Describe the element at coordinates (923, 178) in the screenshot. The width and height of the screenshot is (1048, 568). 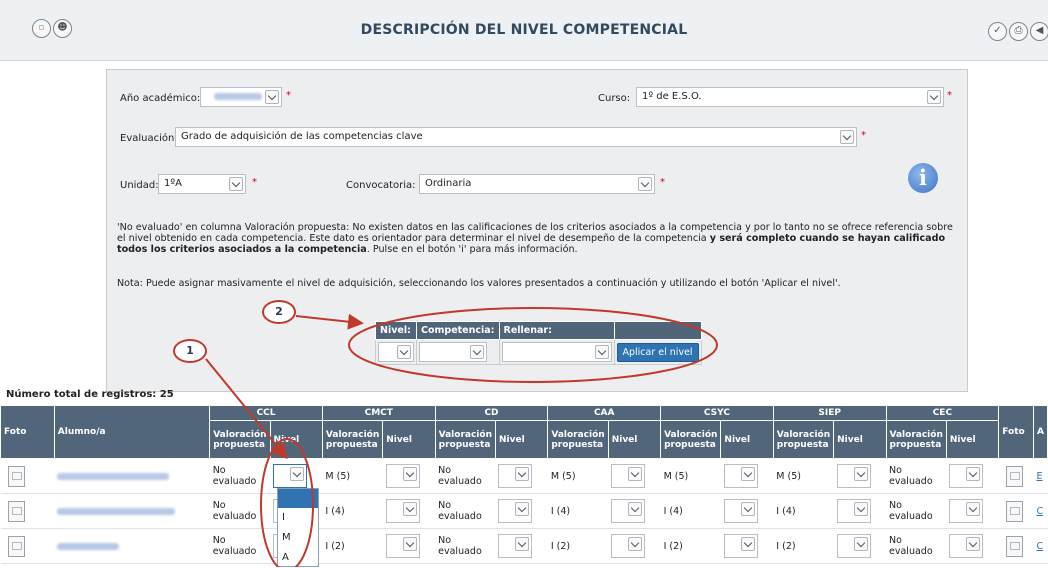
I see `info-icon: i` at that location.